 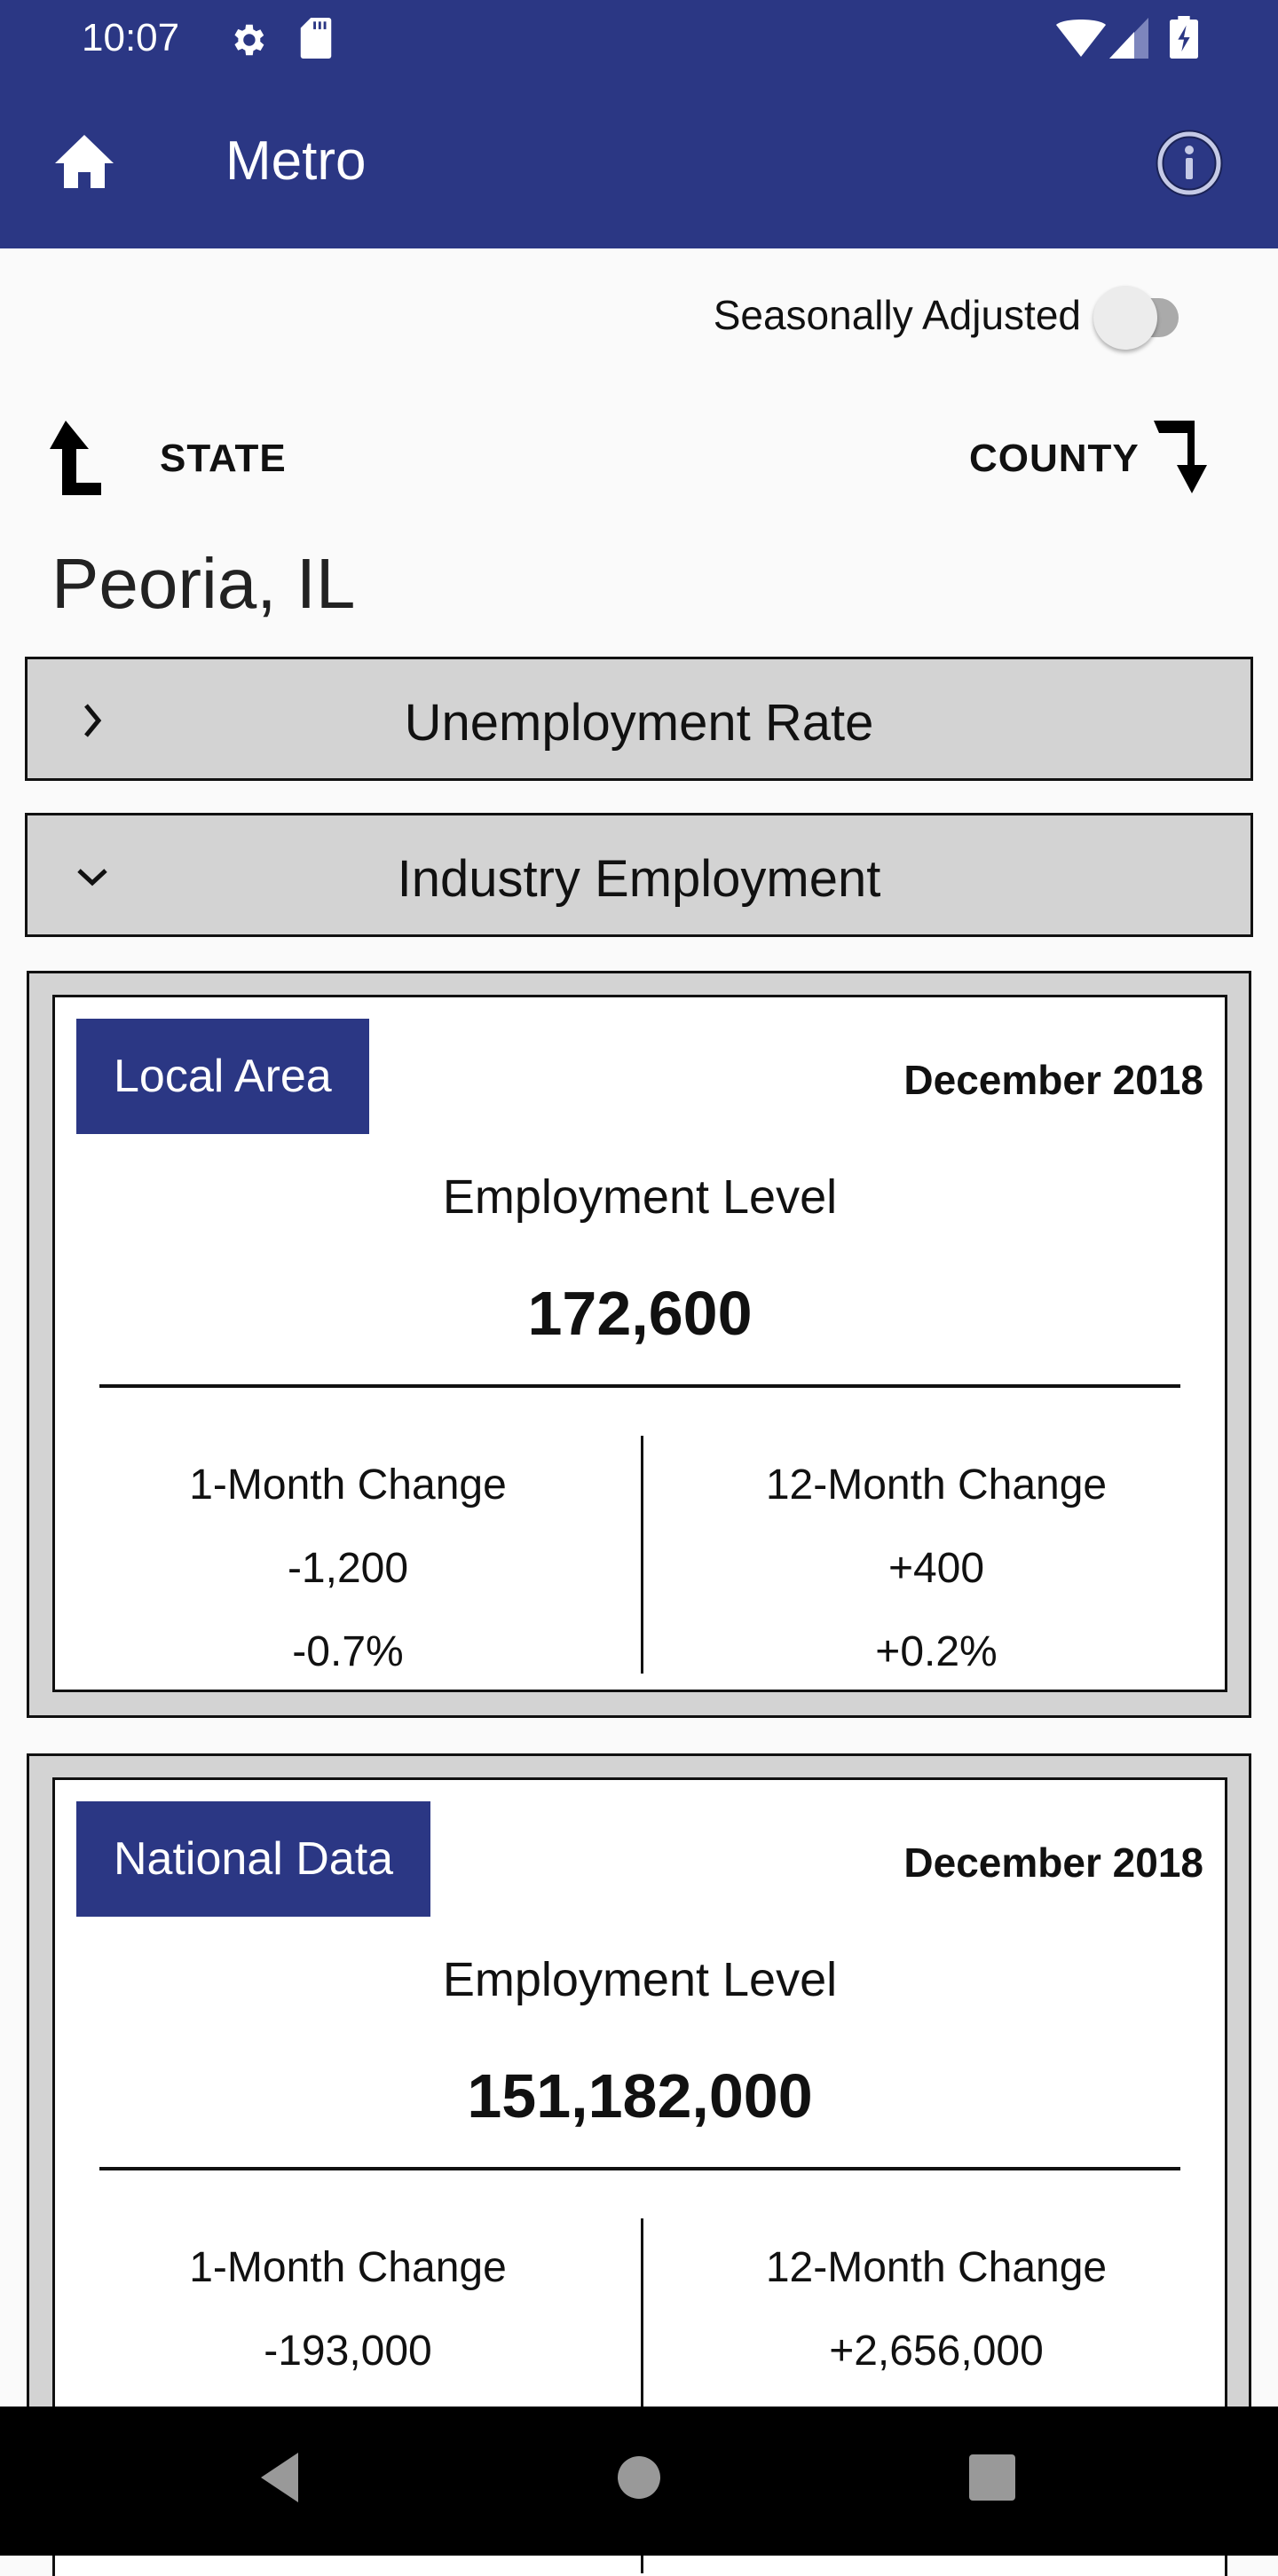 I want to click on status-time: 10:07, so click(x=131, y=37).